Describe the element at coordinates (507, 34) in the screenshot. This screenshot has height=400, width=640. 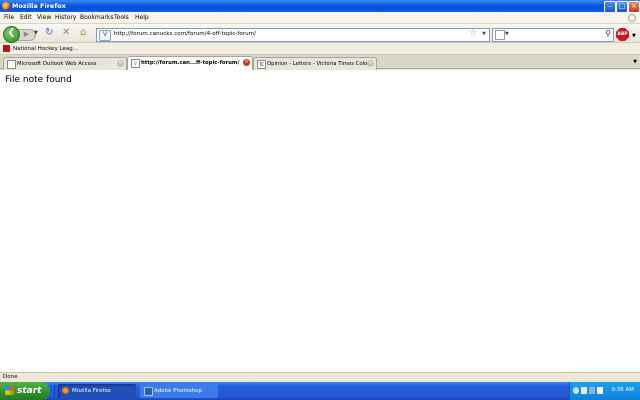
I see `search-engine-dropdown-icon: ▼` at that location.